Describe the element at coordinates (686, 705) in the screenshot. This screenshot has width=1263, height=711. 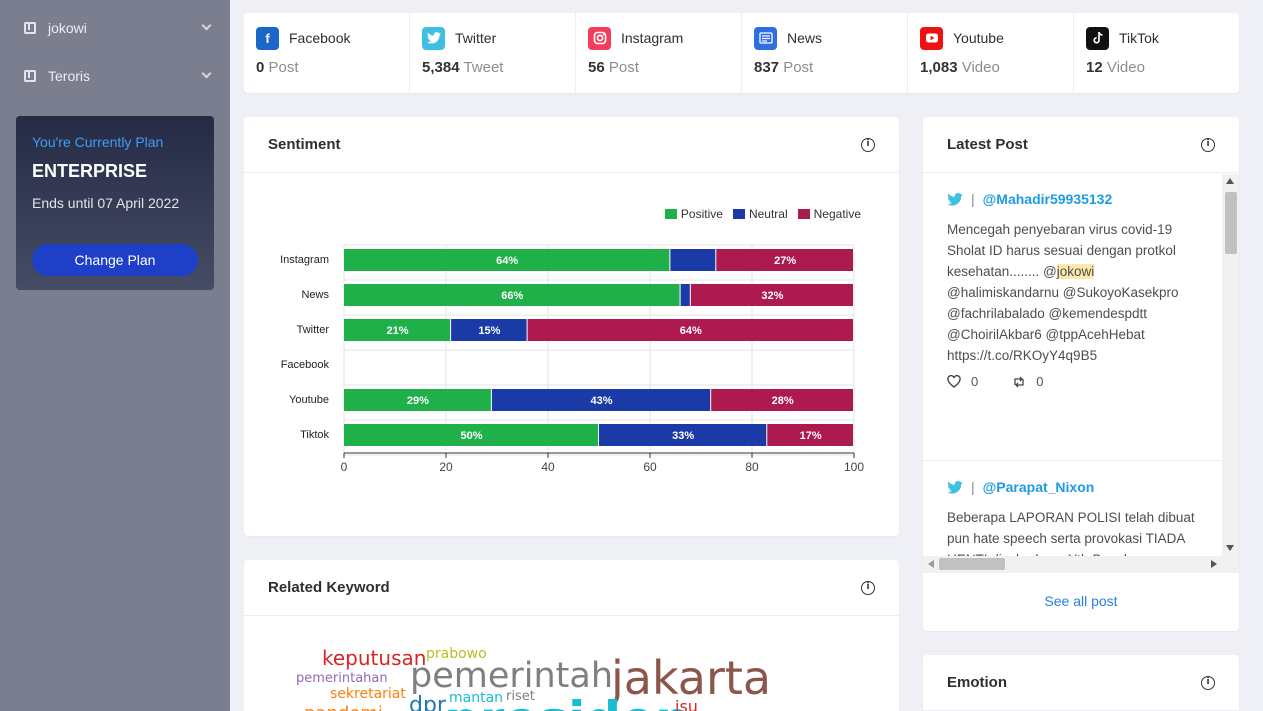
I see `keyword: isu` at that location.